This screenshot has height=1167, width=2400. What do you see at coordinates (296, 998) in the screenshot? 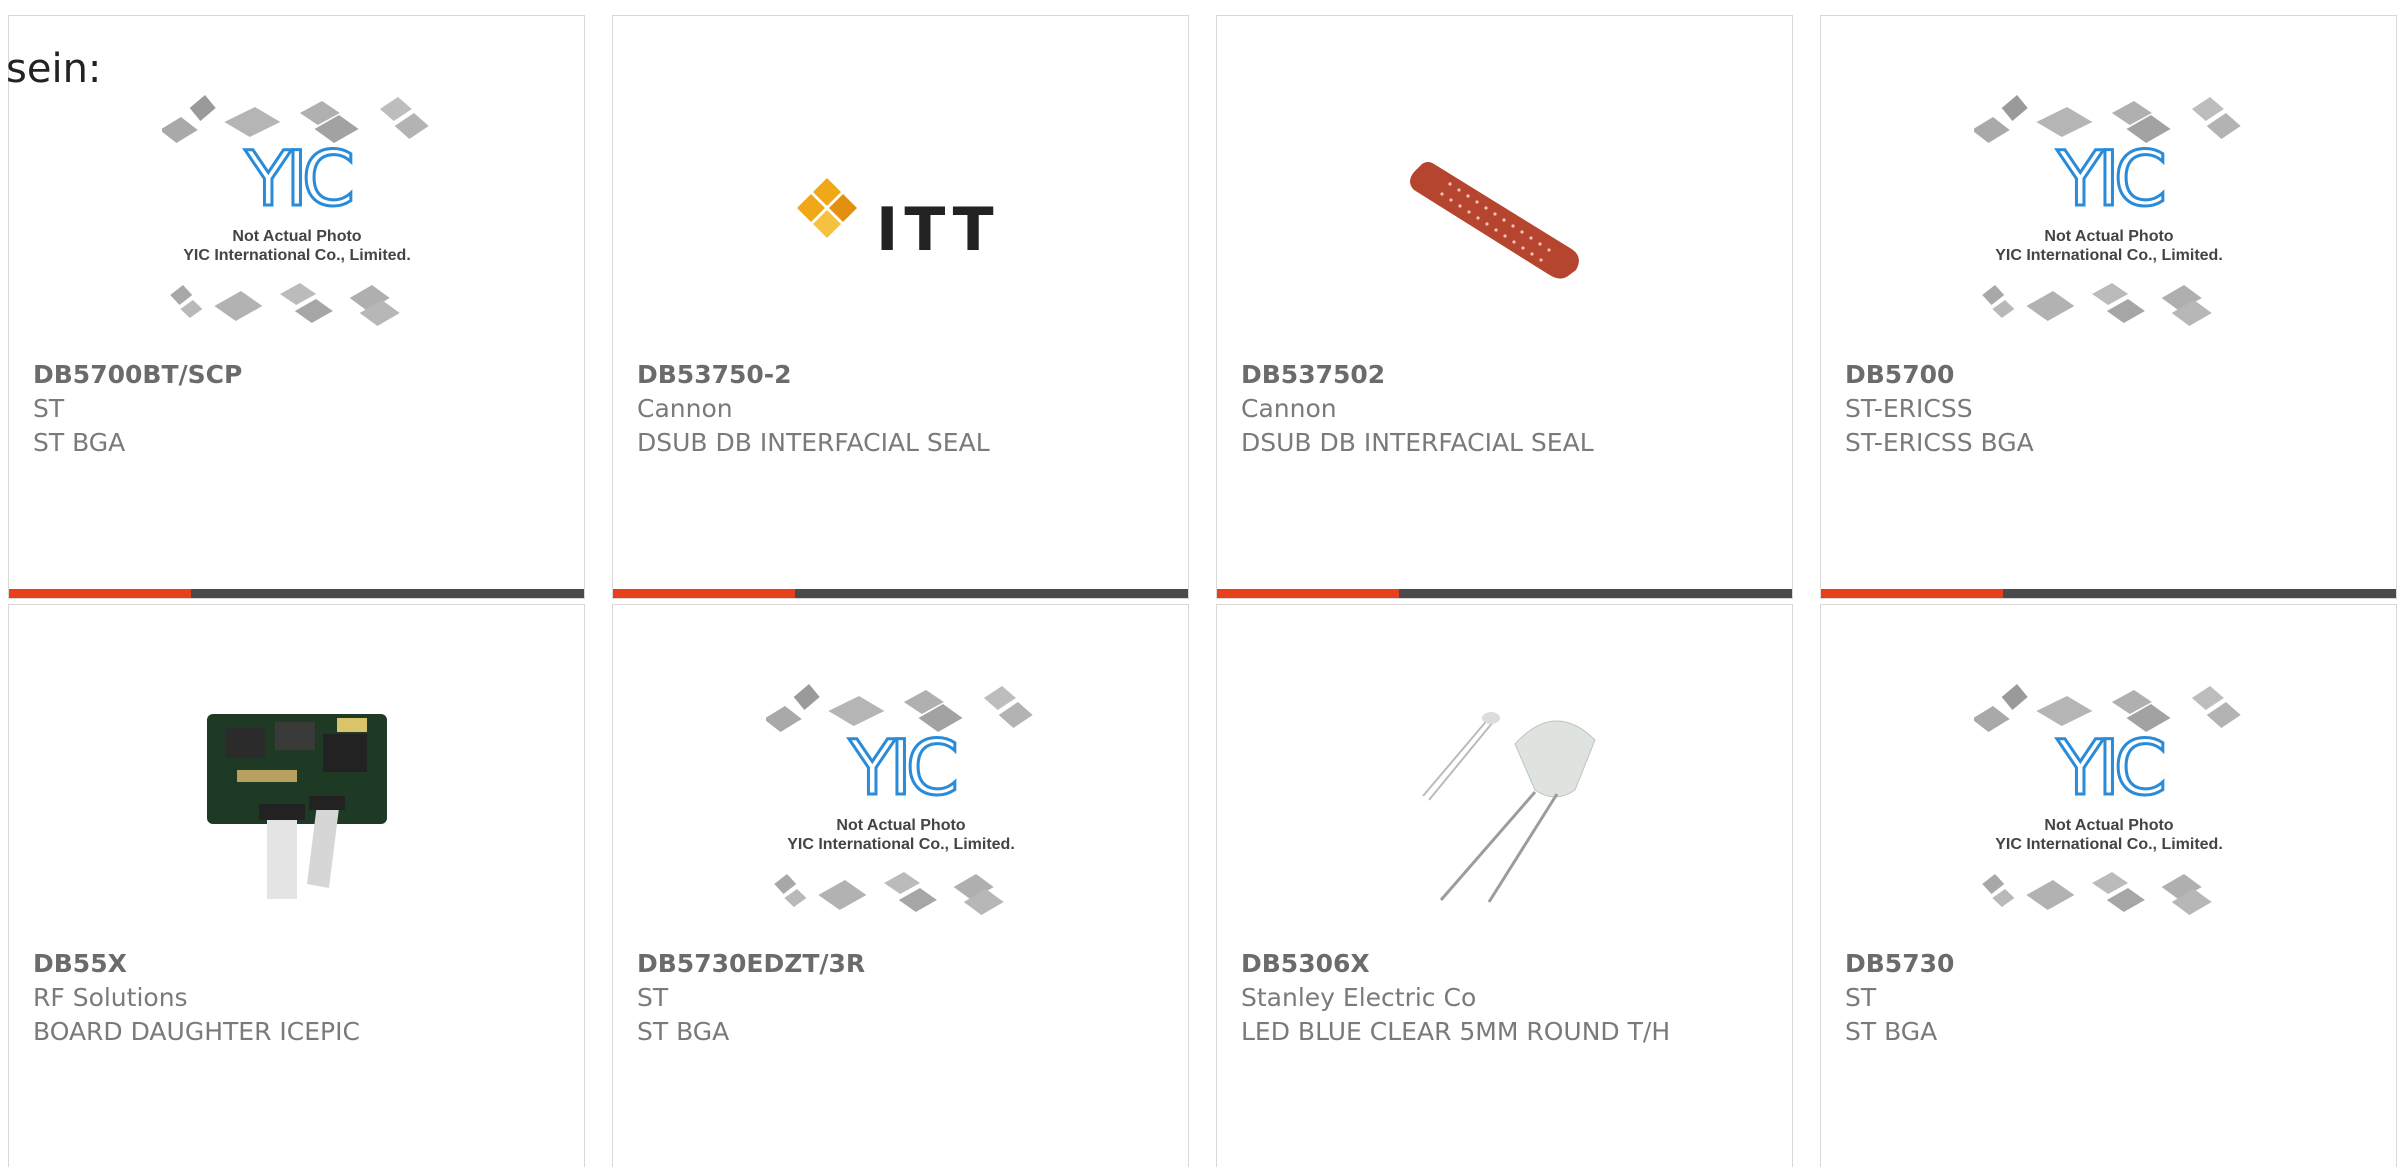
I see `product-info: DB55X RF Solutions BOARD DAUGHTER ICEPIC` at bounding box center [296, 998].